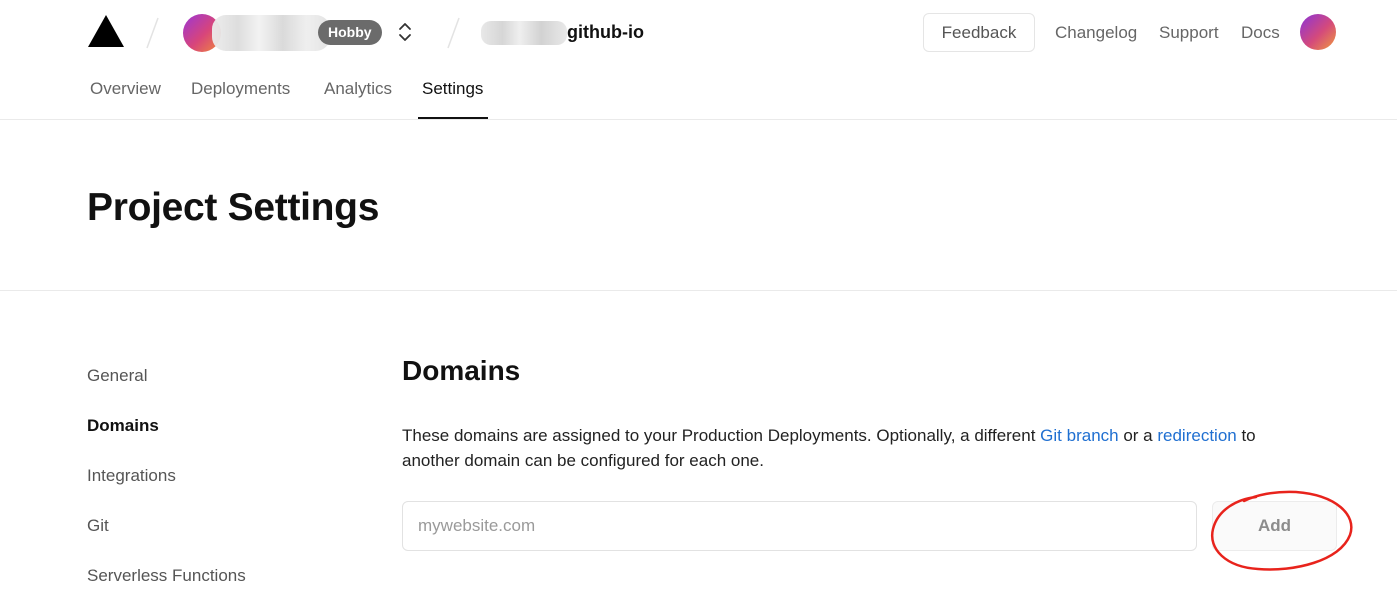 The width and height of the screenshot is (1397, 593). What do you see at coordinates (1189, 33) in the screenshot?
I see `support-link: Support` at bounding box center [1189, 33].